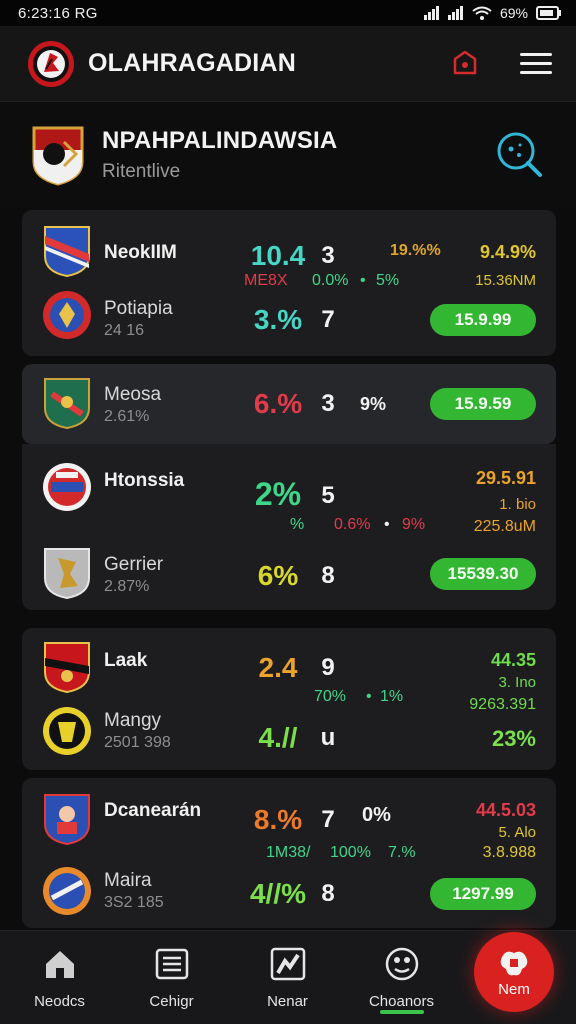  I want to click on match-card: Meosa 2.61% 6.% 3 9% 15.9.59, so click(289, 404).